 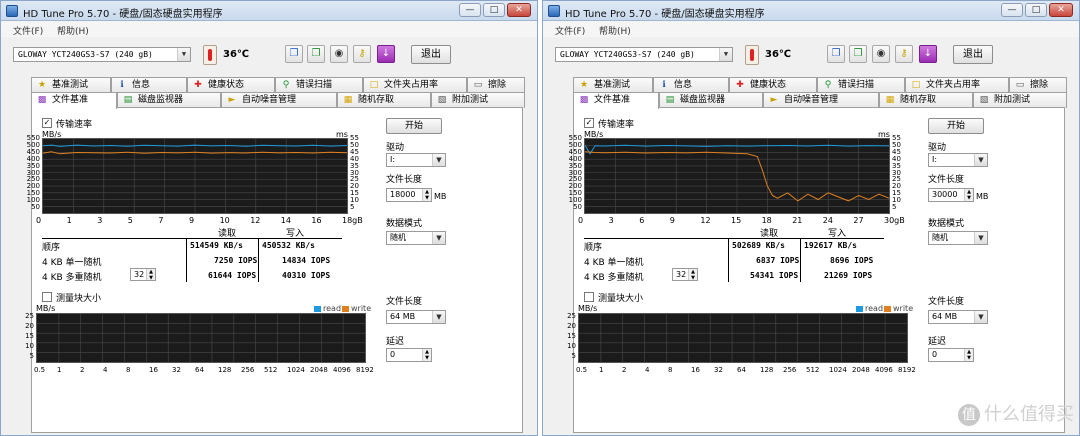 I want to click on x-tick-label: 18gB, so click(x=352, y=220).